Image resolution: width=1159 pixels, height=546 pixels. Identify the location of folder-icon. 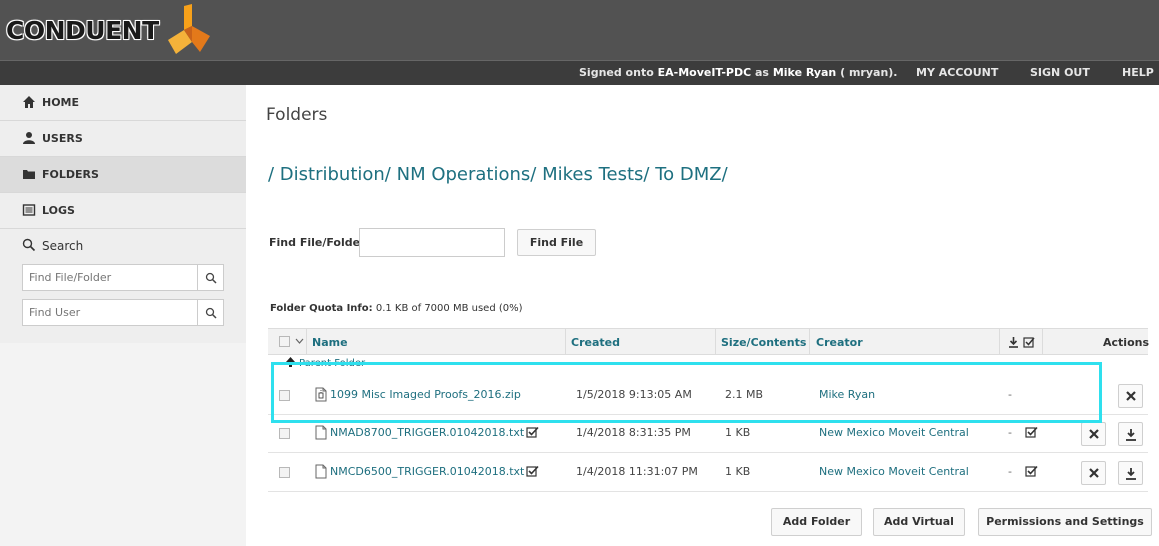
(29, 174).